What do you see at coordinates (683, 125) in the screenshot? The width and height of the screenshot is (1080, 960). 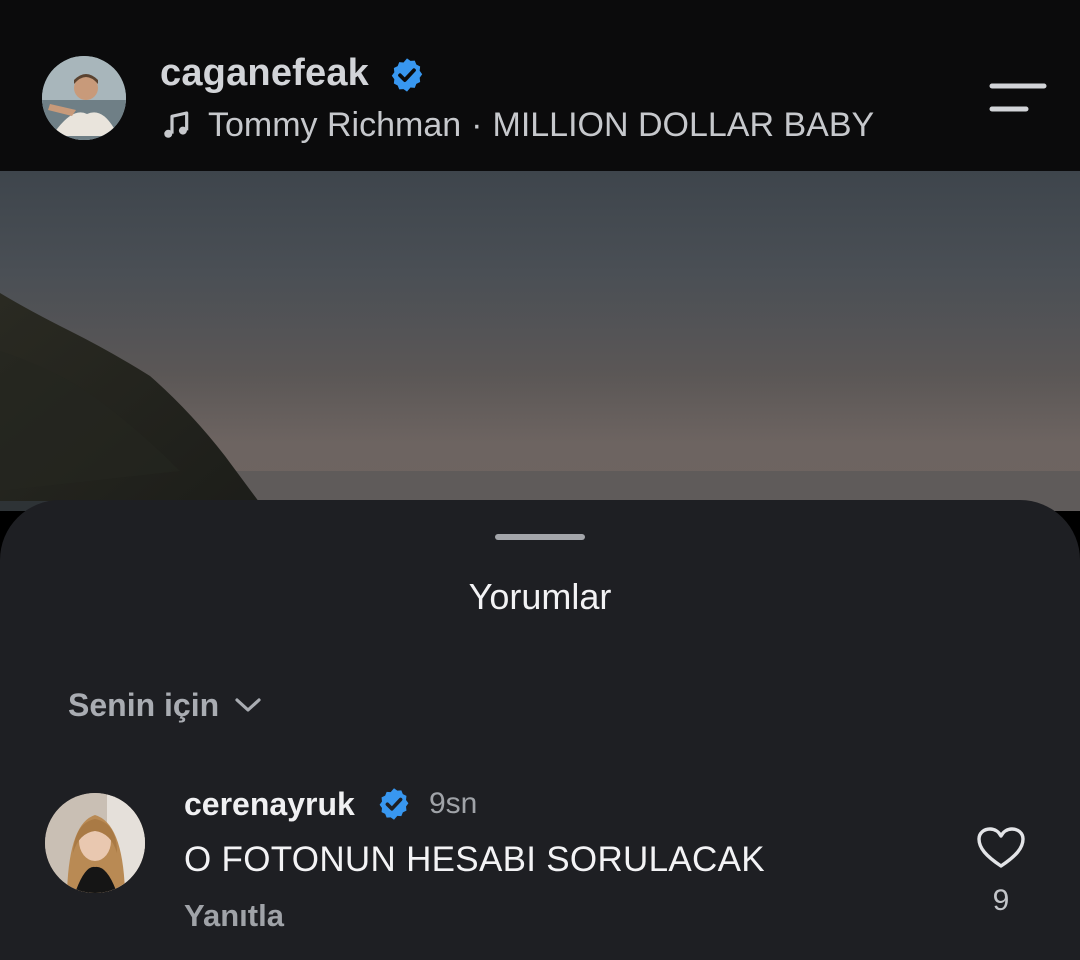 I see `music-song: MILLION DOLLAR BABY` at bounding box center [683, 125].